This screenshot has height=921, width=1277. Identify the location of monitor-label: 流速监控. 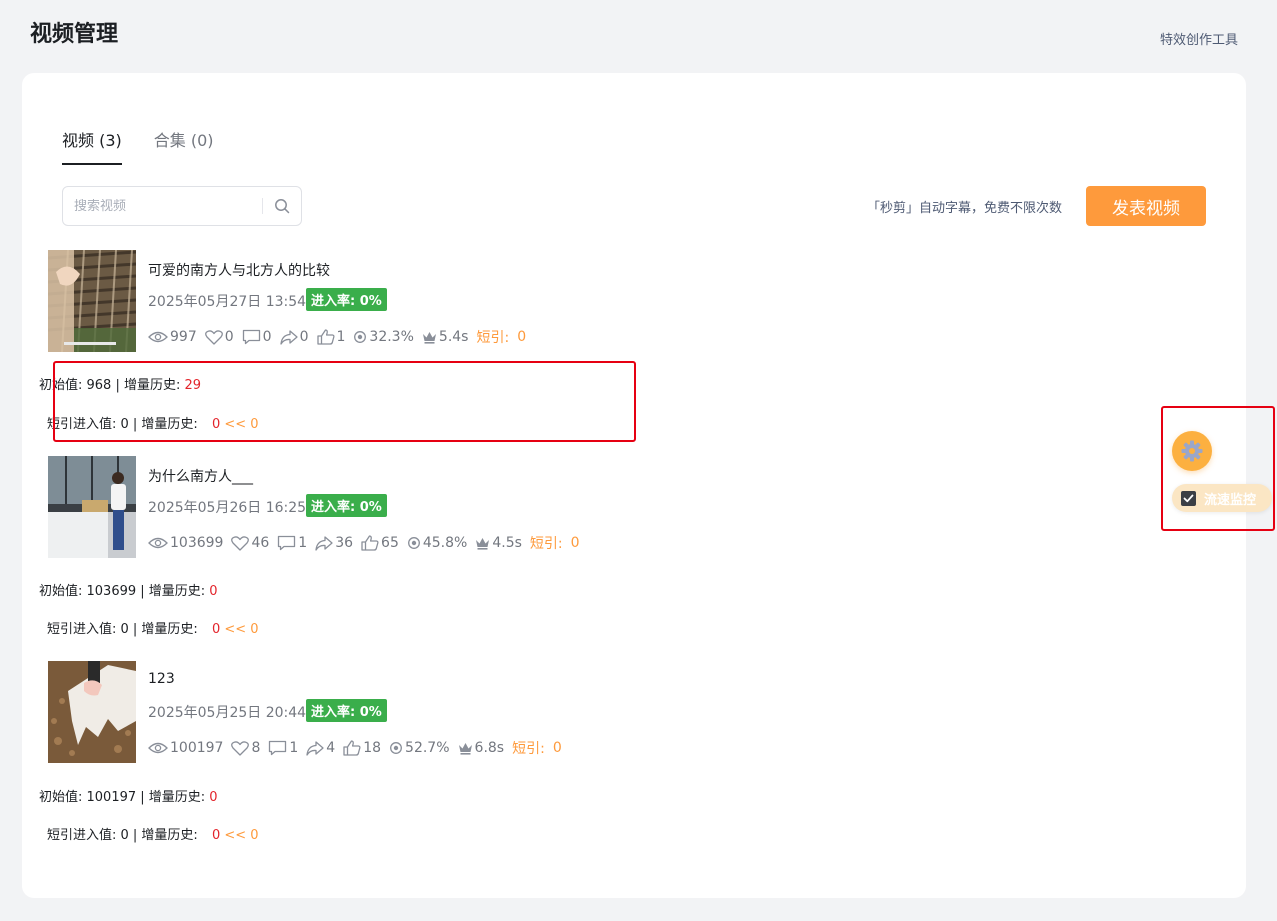
(1230, 500).